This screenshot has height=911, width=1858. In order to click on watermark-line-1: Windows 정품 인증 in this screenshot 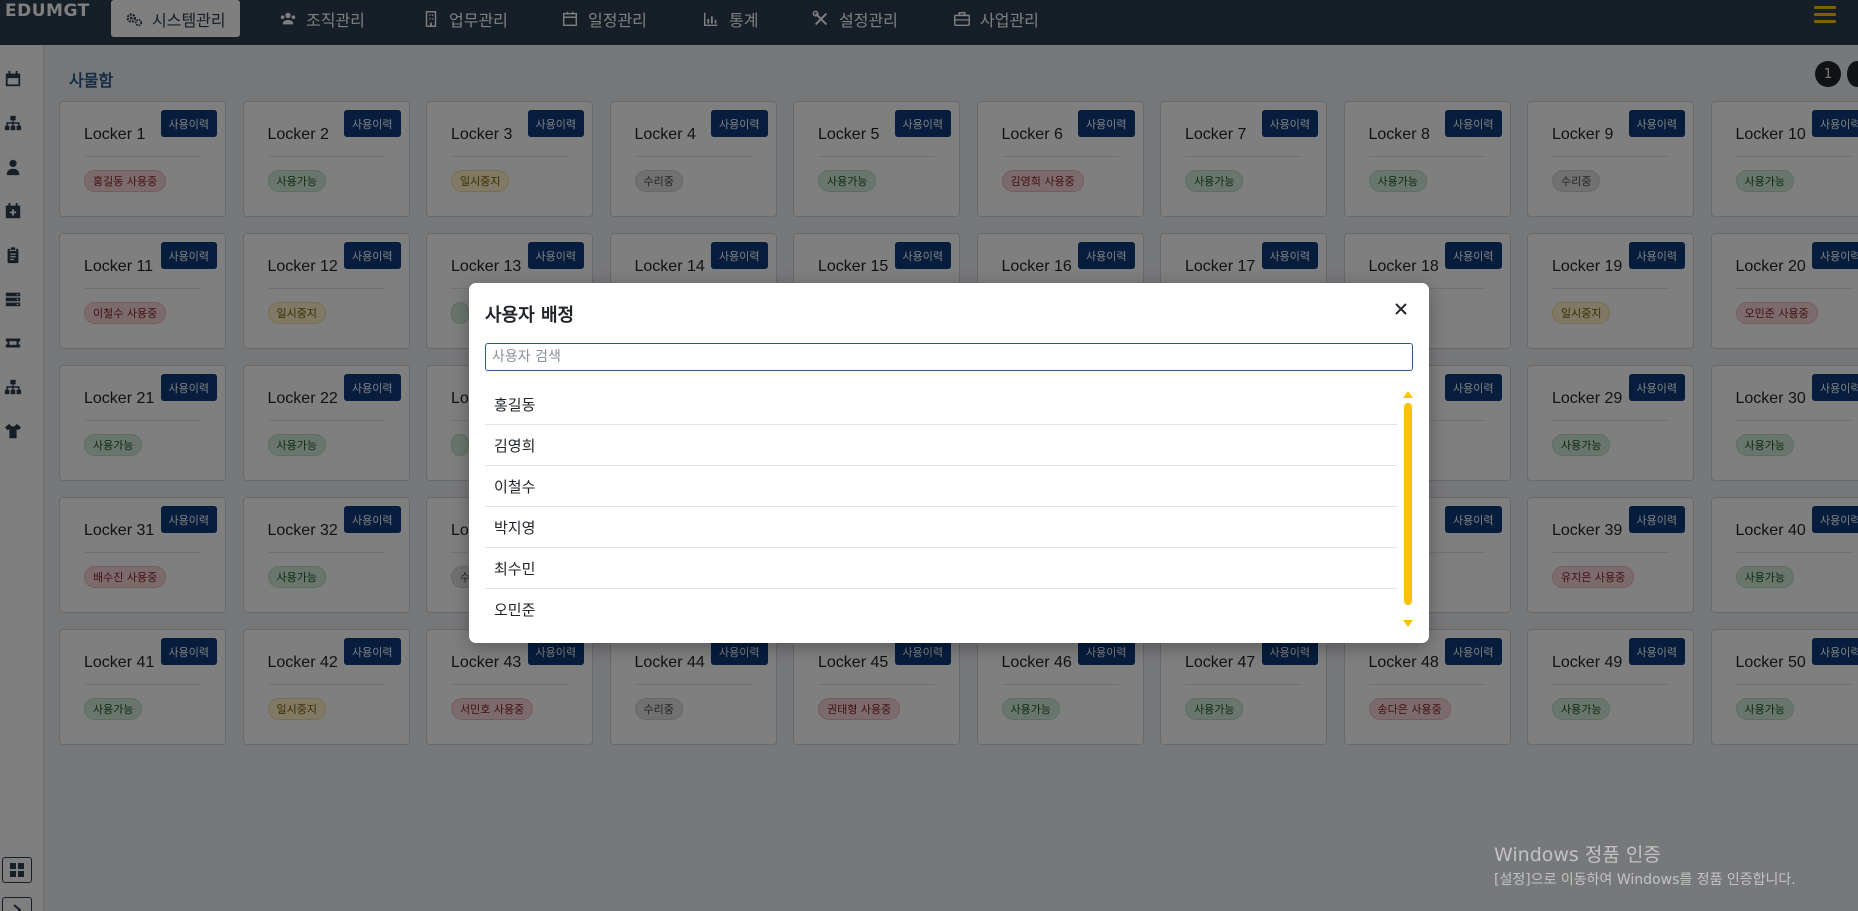, I will do `click(1577, 855)`.